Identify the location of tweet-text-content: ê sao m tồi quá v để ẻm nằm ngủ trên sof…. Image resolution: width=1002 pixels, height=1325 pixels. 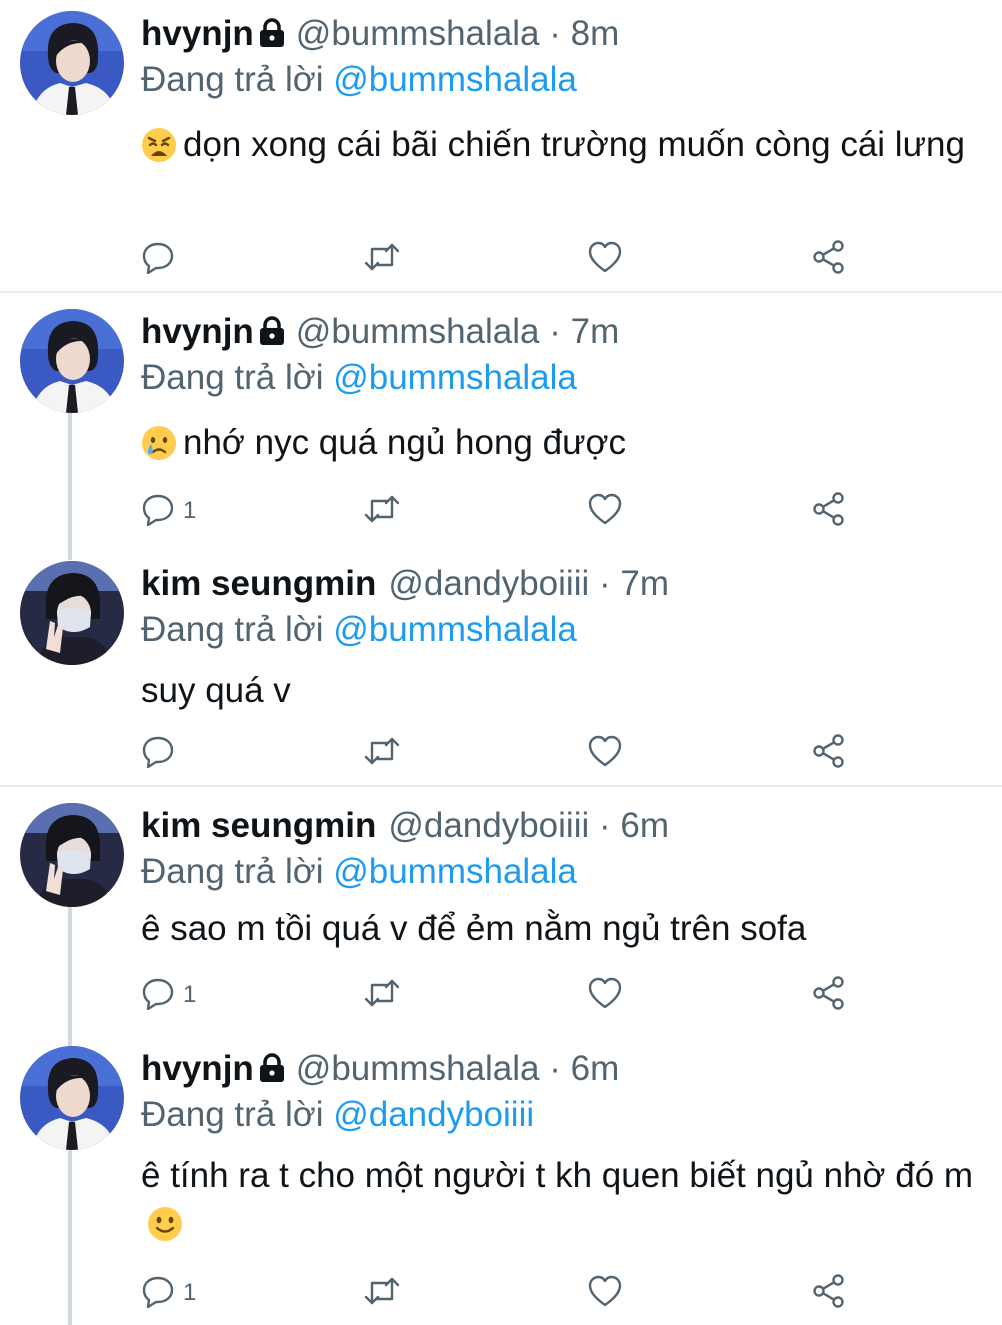
(474, 928).